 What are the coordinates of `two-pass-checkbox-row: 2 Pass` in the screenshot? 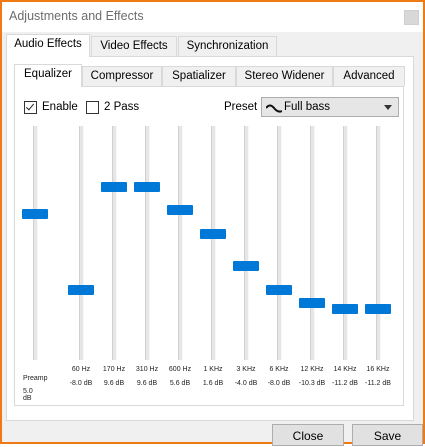 It's located at (112, 107).